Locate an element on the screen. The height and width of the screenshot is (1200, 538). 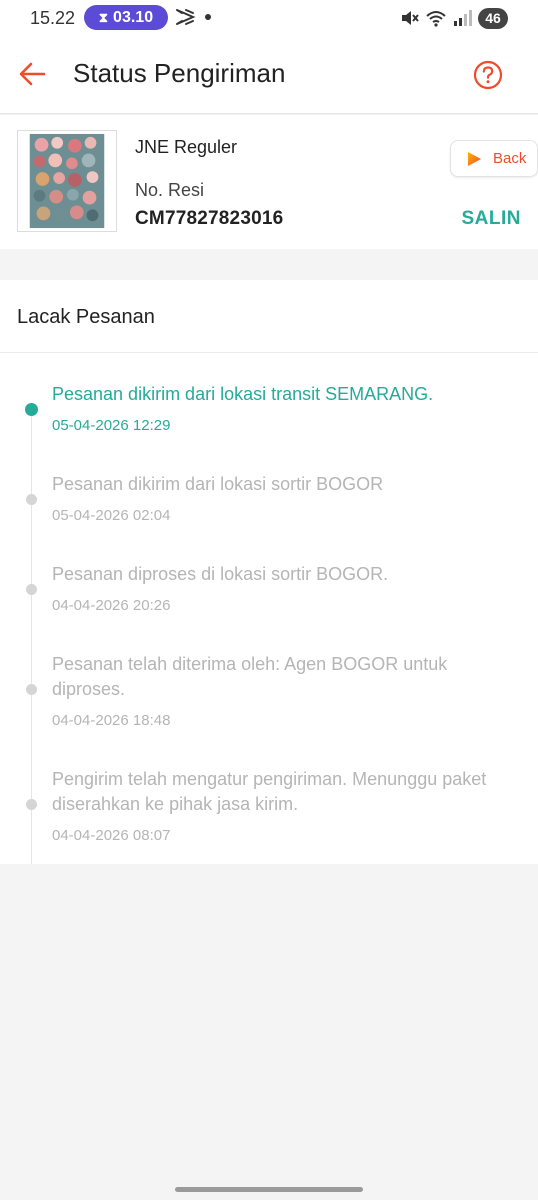
timeline-line is located at coordinates (31, 637).